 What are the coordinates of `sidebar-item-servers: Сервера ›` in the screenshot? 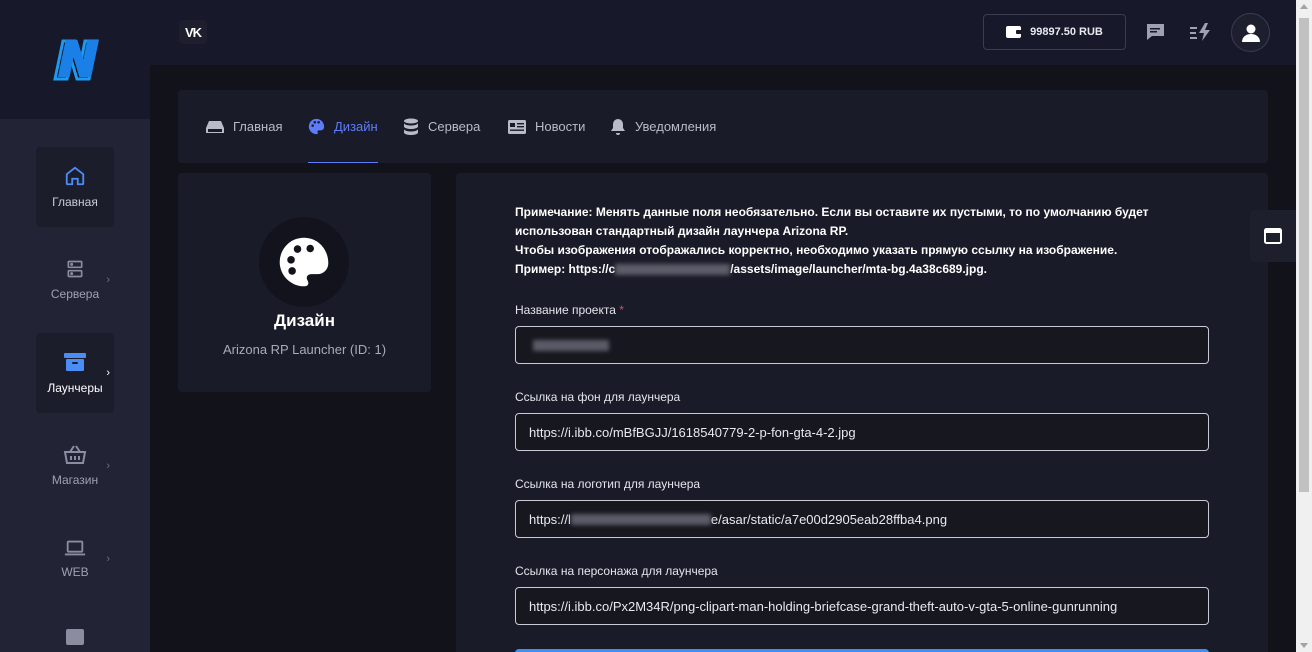 It's located at (75, 280).